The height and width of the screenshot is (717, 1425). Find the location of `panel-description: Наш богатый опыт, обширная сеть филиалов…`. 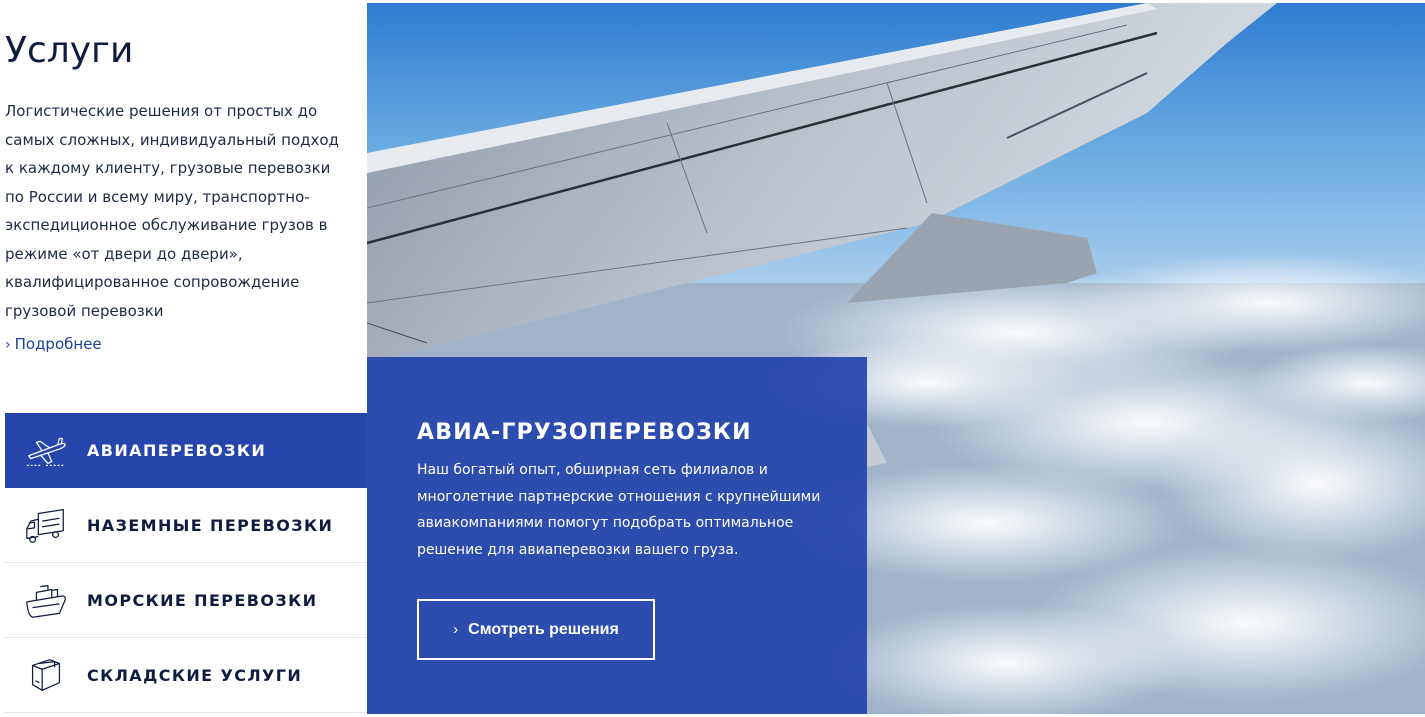

panel-description: Наш богатый опыт, обширная сеть филиалов… is located at coordinates (619, 510).